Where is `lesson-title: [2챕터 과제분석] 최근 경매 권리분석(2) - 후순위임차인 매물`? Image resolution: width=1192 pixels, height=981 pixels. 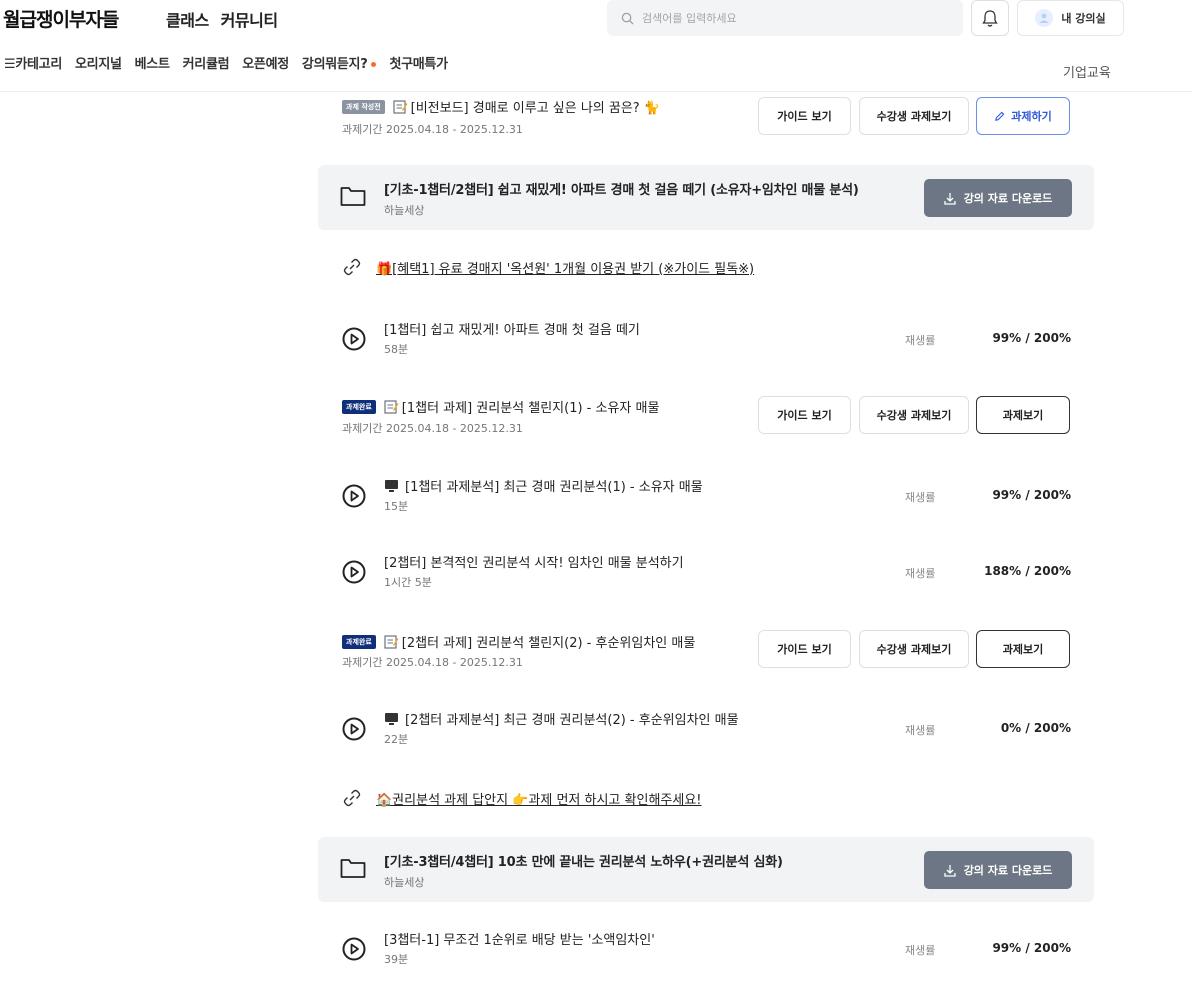 lesson-title: [2챕터 과제분석] 최근 경매 권리분석(2) - 후순위임차인 매물 is located at coordinates (561, 718).